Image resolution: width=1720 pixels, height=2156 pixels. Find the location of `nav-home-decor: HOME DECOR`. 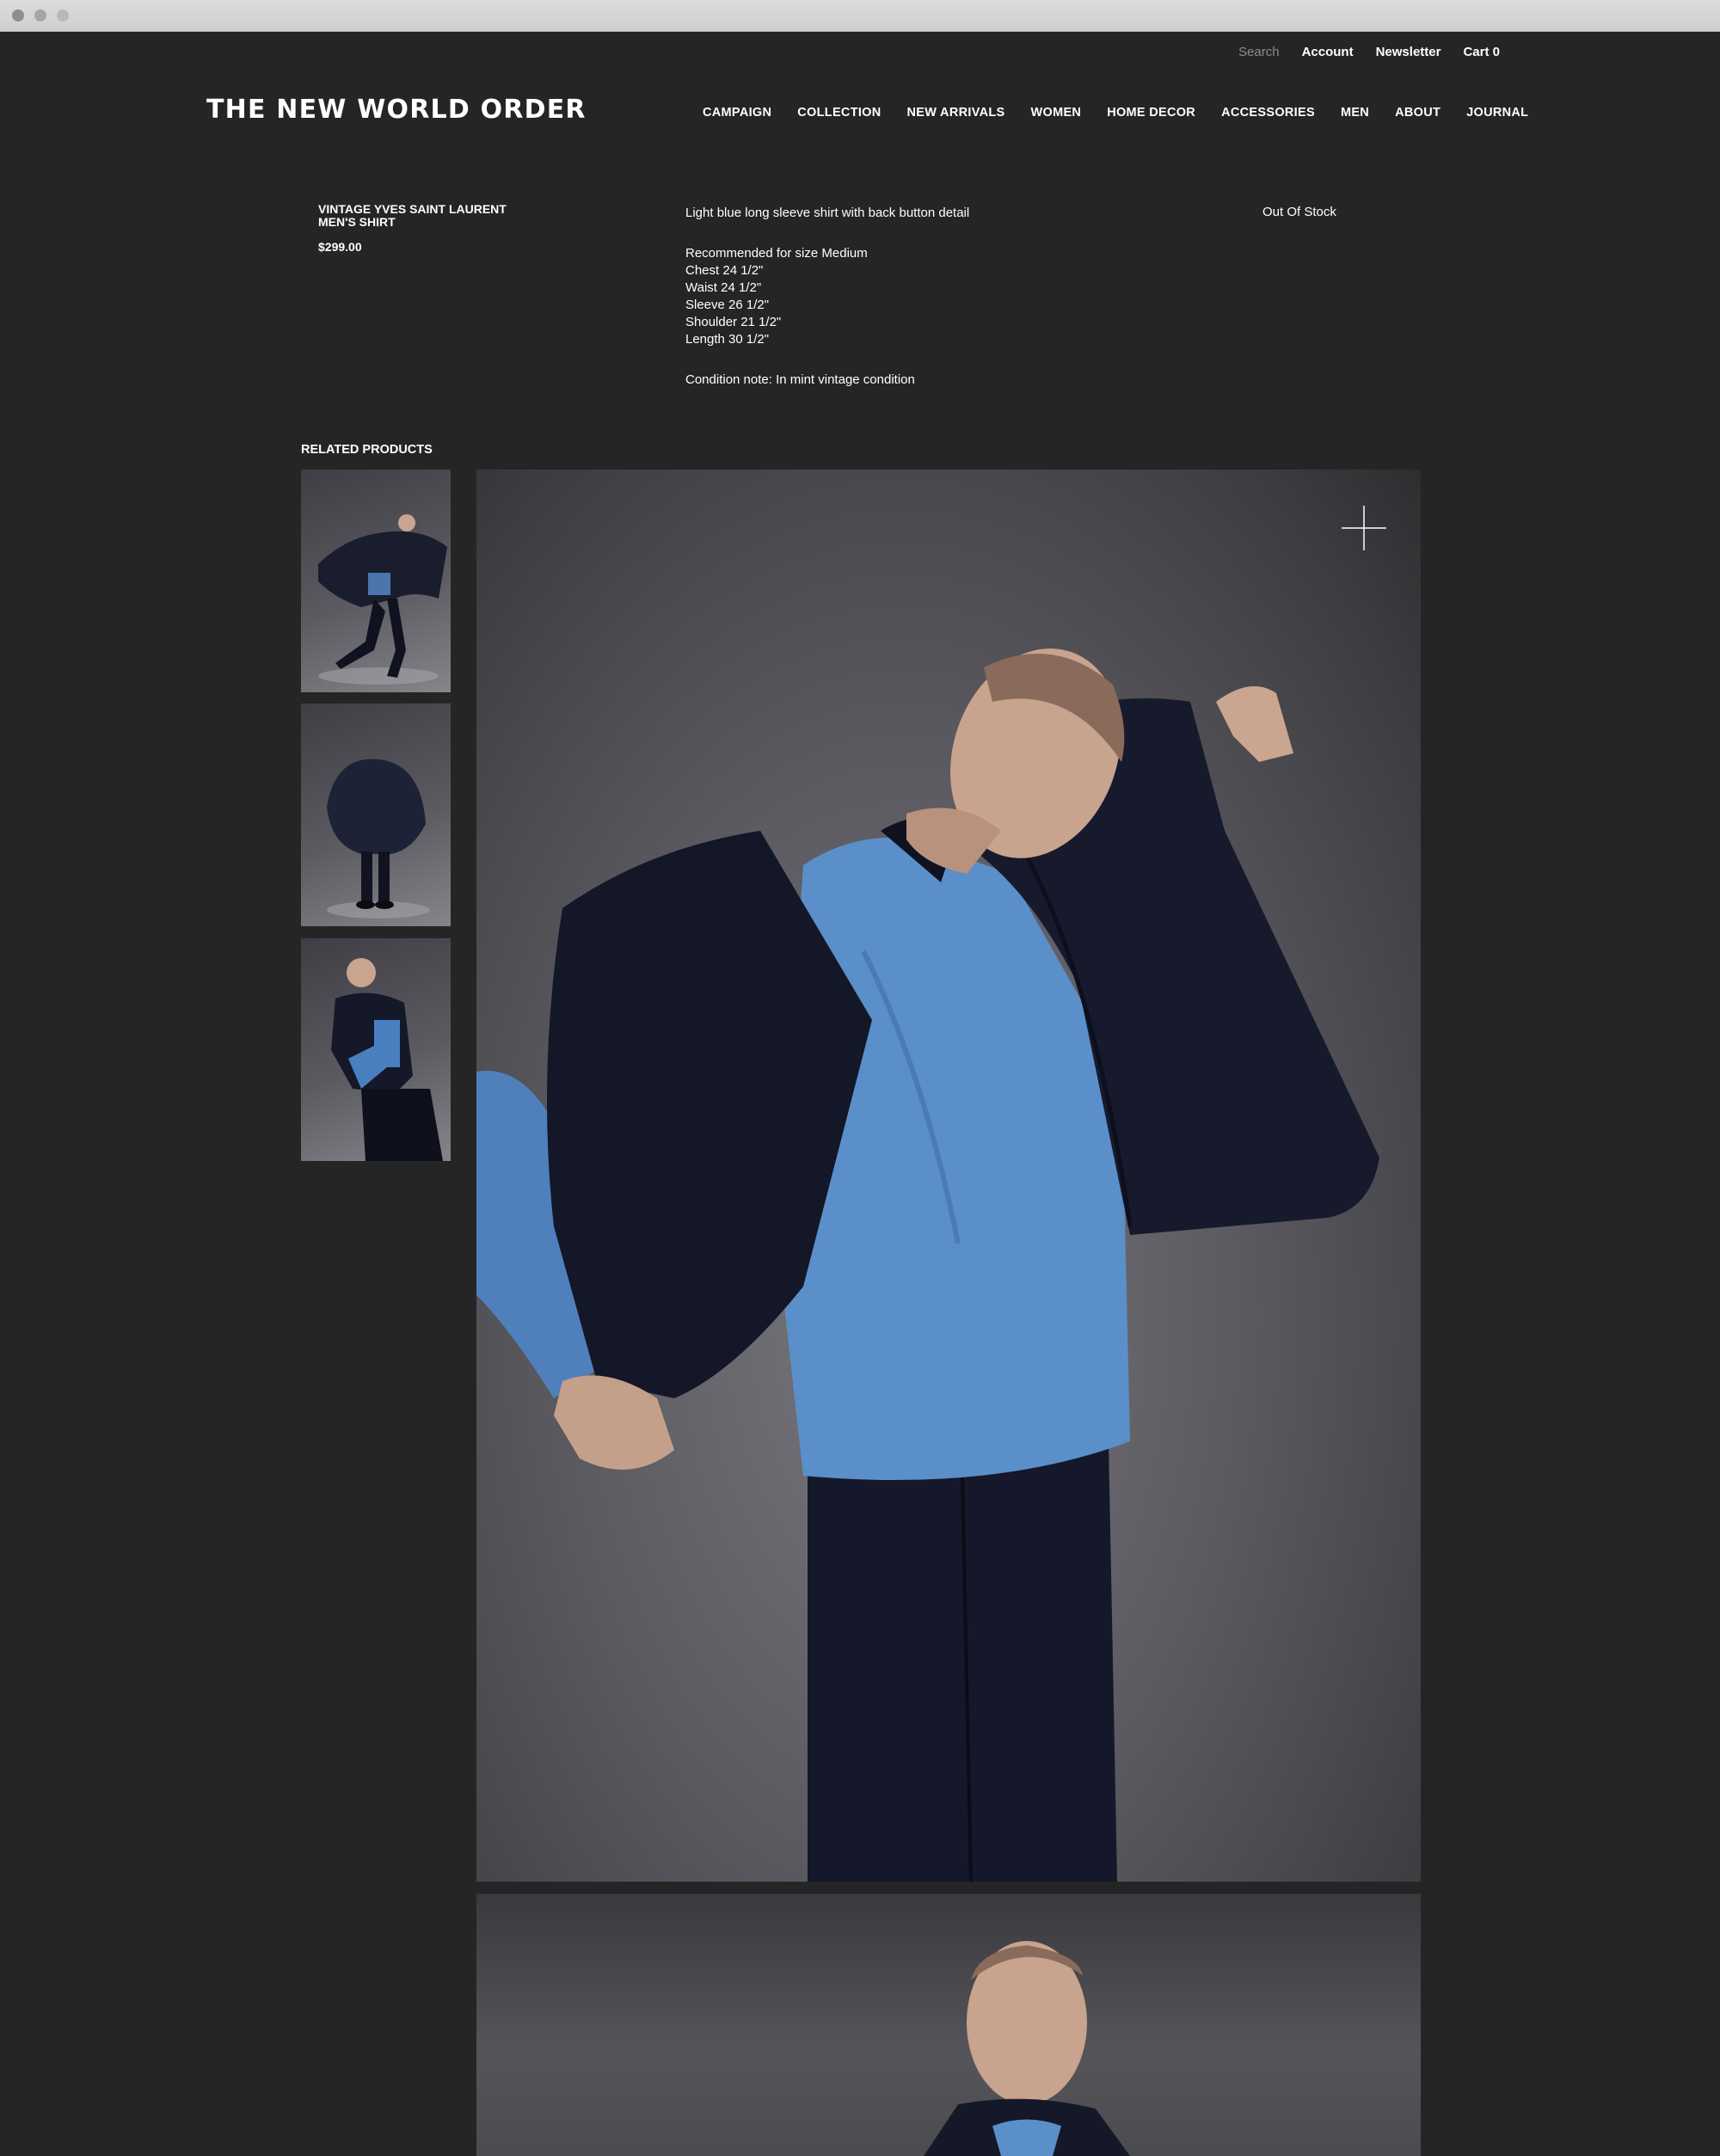

nav-home-decor: HOME DECOR is located at coordinates (1151, 113).